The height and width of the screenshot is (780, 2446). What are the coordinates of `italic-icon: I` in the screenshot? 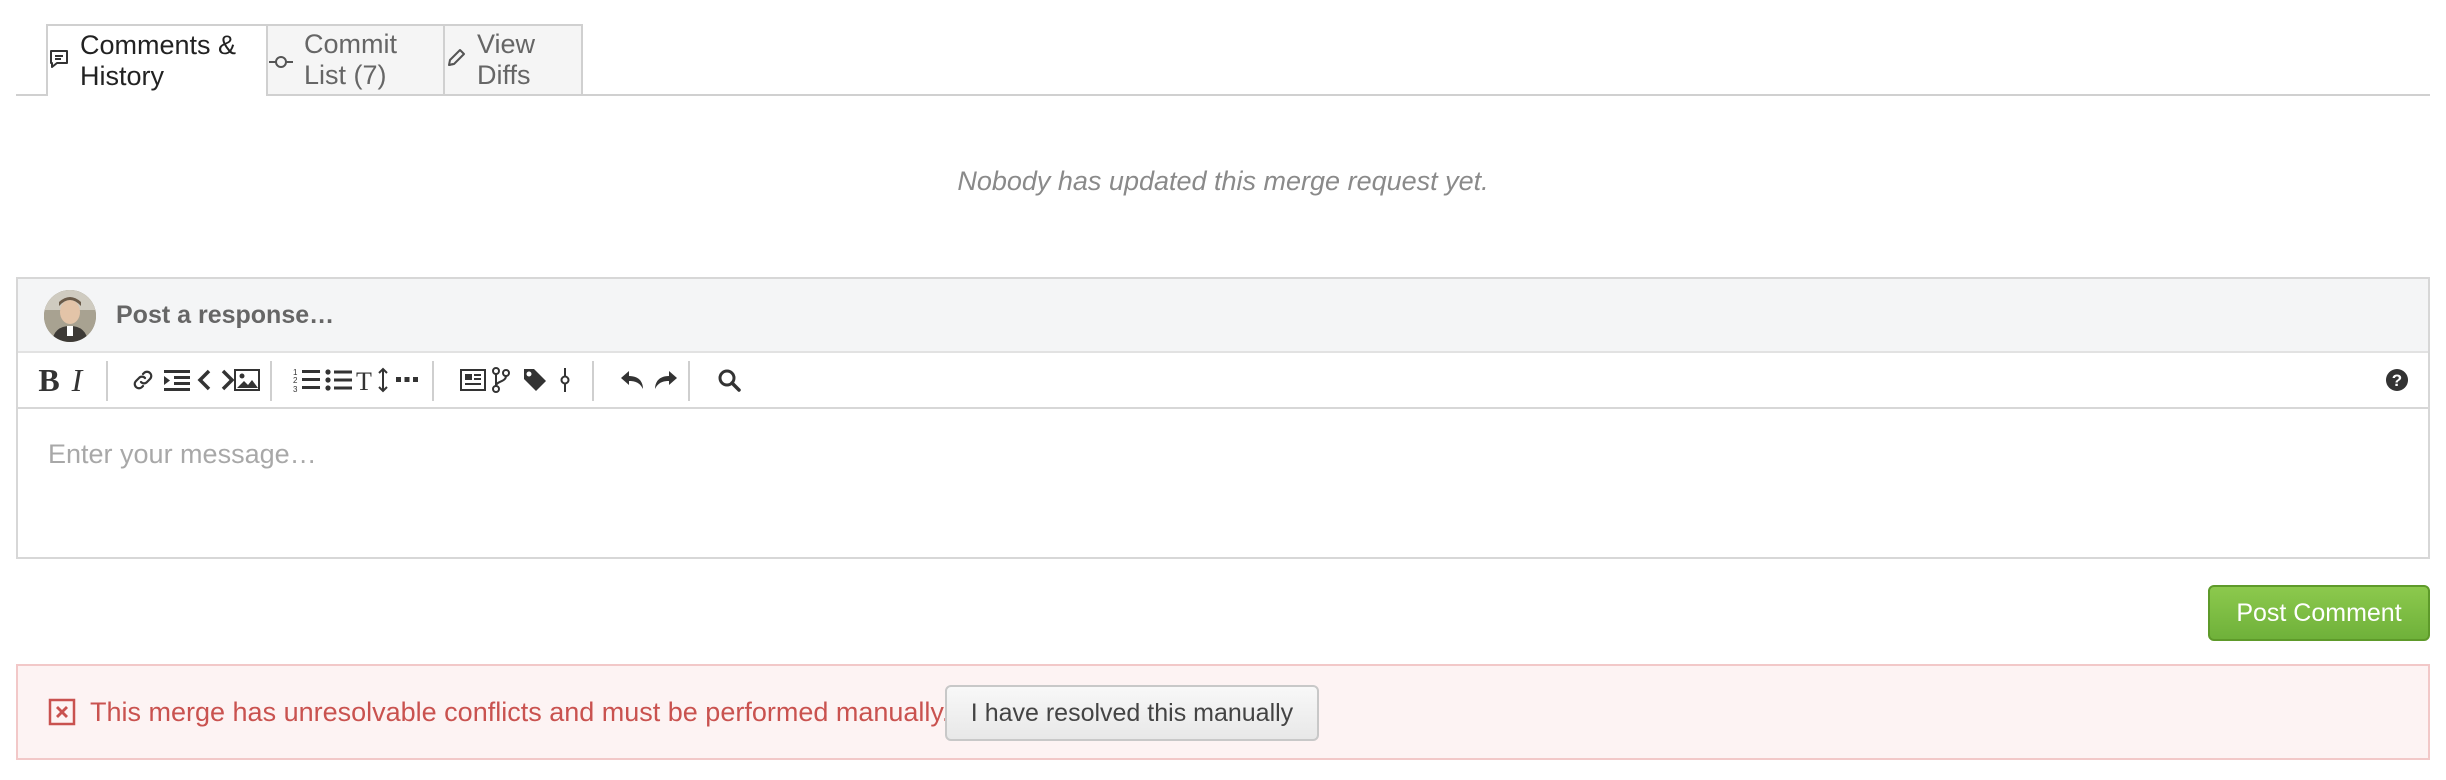 It's located at (77, 380).